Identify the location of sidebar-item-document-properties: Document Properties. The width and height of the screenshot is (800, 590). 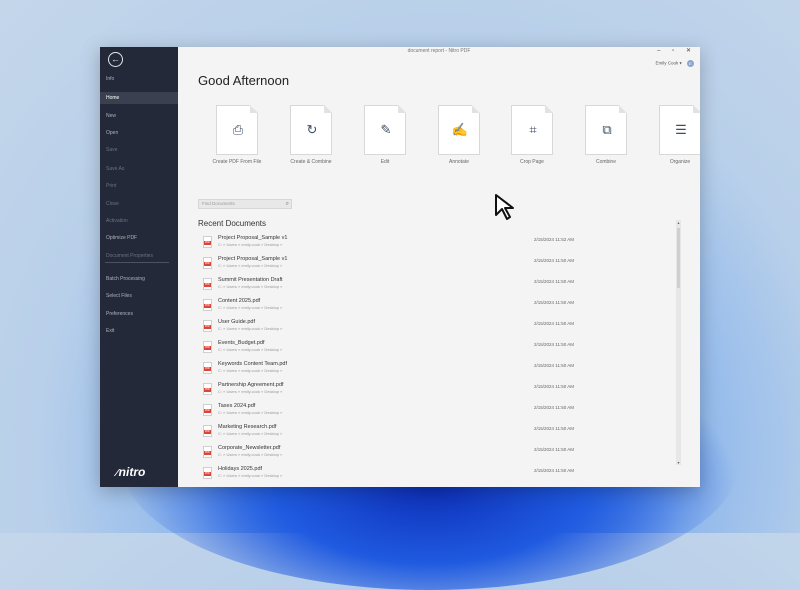
(139, 256).